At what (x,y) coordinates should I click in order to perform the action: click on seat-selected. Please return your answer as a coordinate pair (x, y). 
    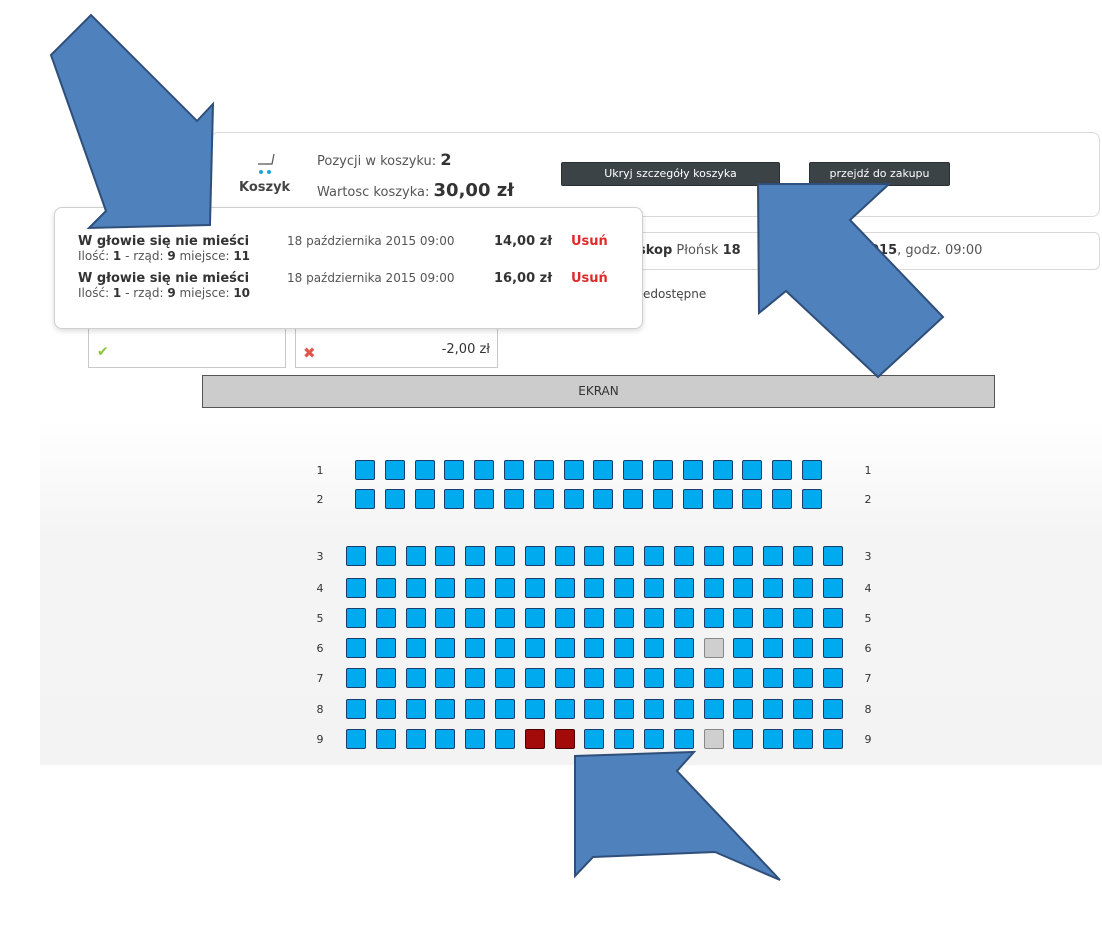
    Looking at the image, I should click on (565, 739).